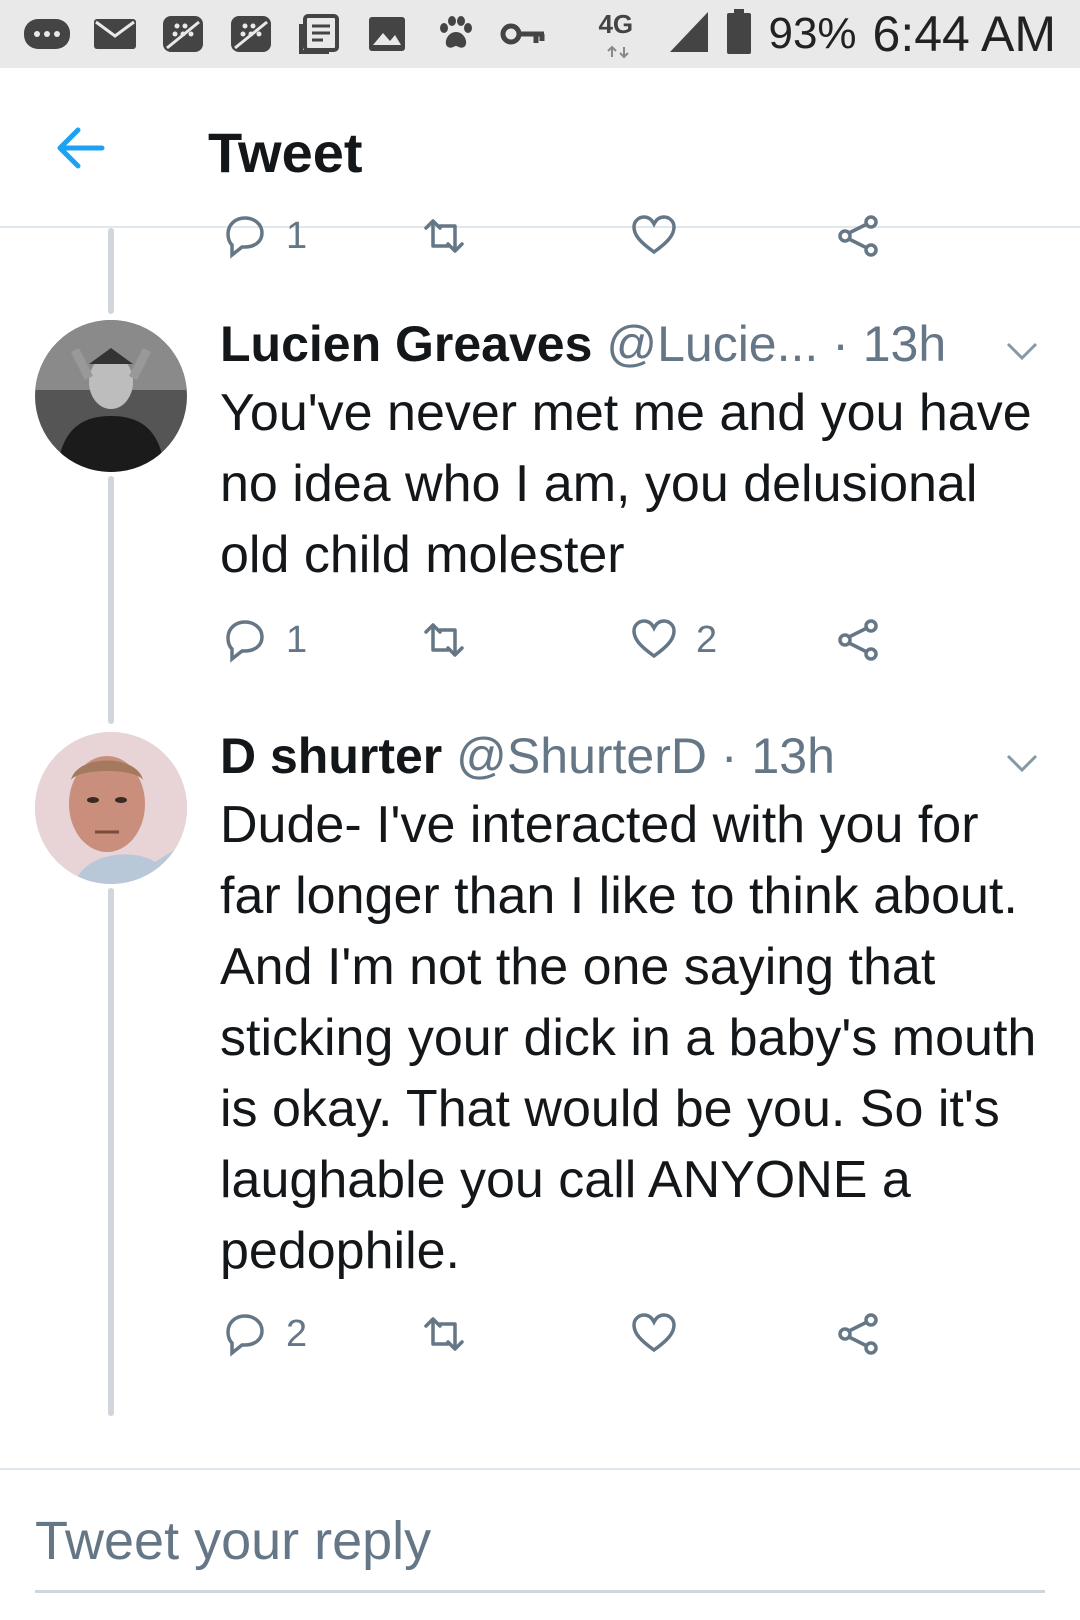 The image size is (1080, 1620). I want to click on status-bar: 4G 93% 6:44 AM, so click(540, 34).